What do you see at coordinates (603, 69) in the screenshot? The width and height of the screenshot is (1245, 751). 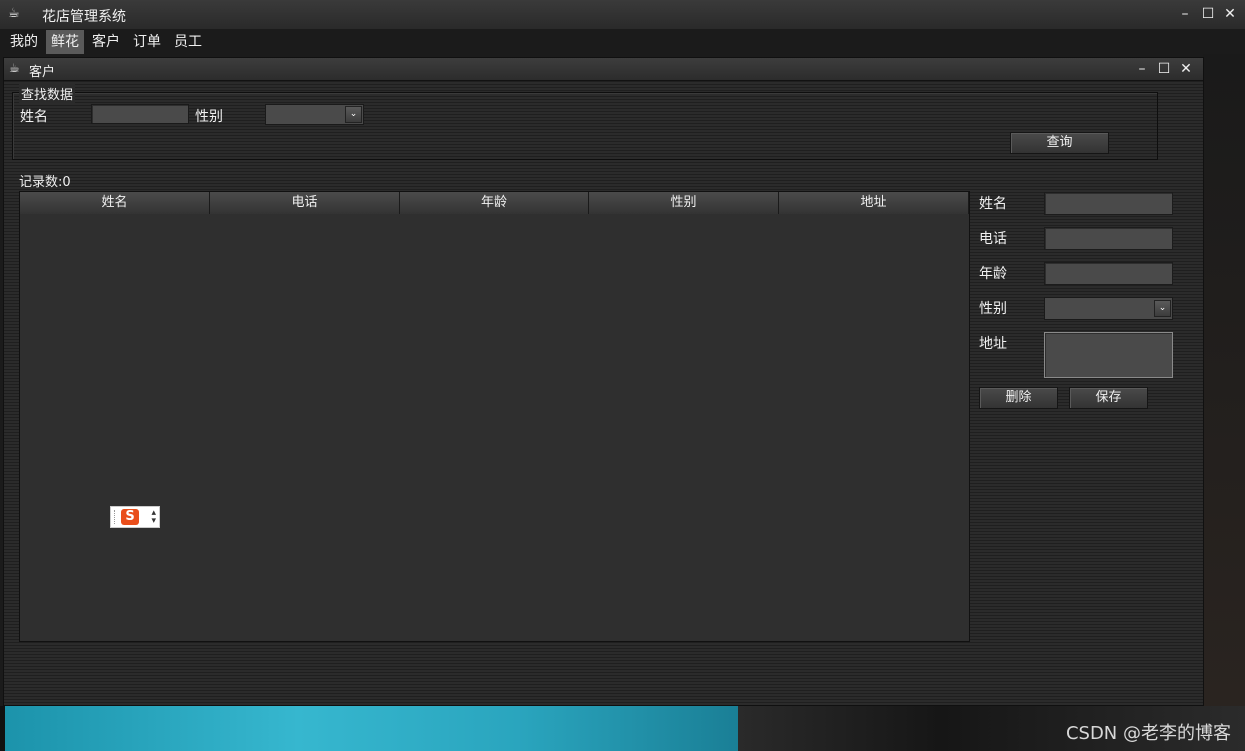 I see `customer-window-title-bar: ☕ 客户 – ☐ ✕` at bounding box center [603, 69].